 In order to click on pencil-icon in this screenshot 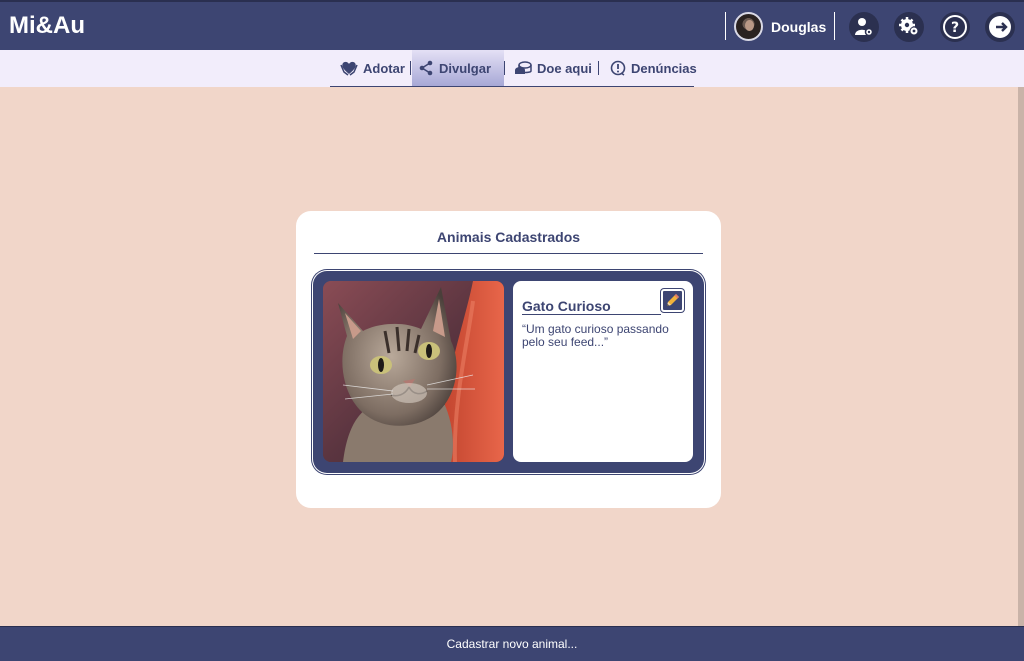, I will do `click(673, 300)`.